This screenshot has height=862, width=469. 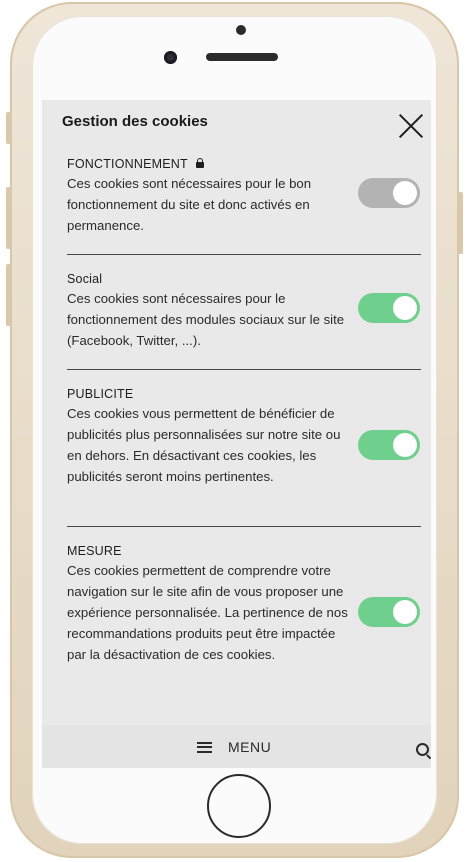 What do you see at coordinates (460, 223) in the screenshot?
I see `power-button` at bounding box center [460, 223].